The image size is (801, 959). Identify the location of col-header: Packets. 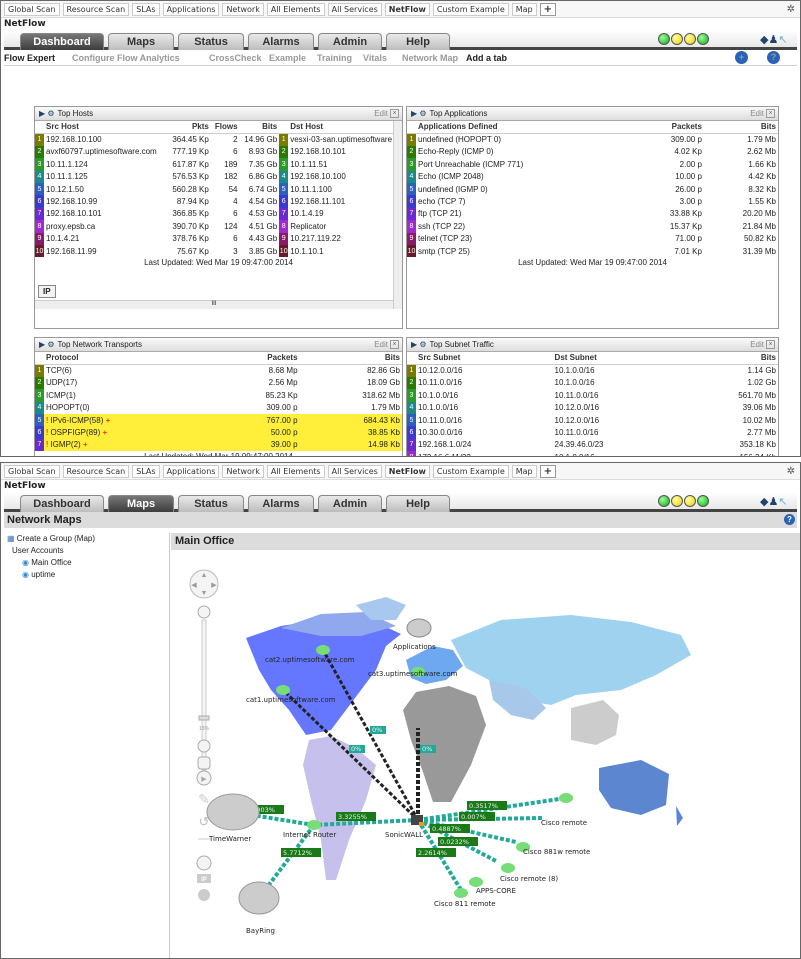
(668, 127).